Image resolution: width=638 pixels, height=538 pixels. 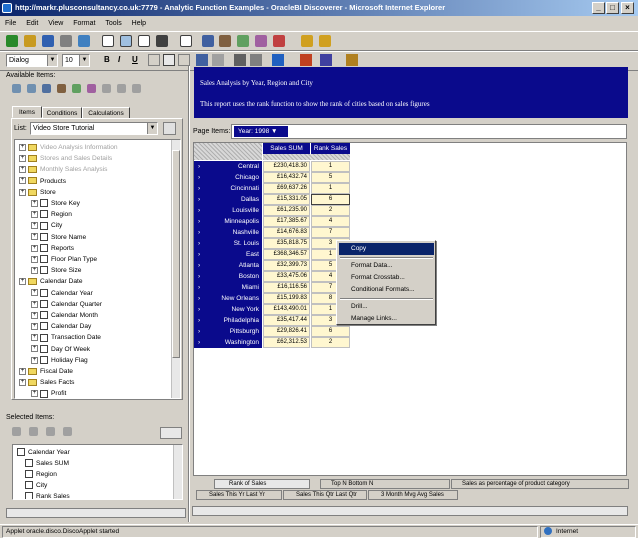 What do you see at coordinates (330, 331) in the screenshot?
I see `cell-rank-sales: 6` at bounding box center [330, 331].